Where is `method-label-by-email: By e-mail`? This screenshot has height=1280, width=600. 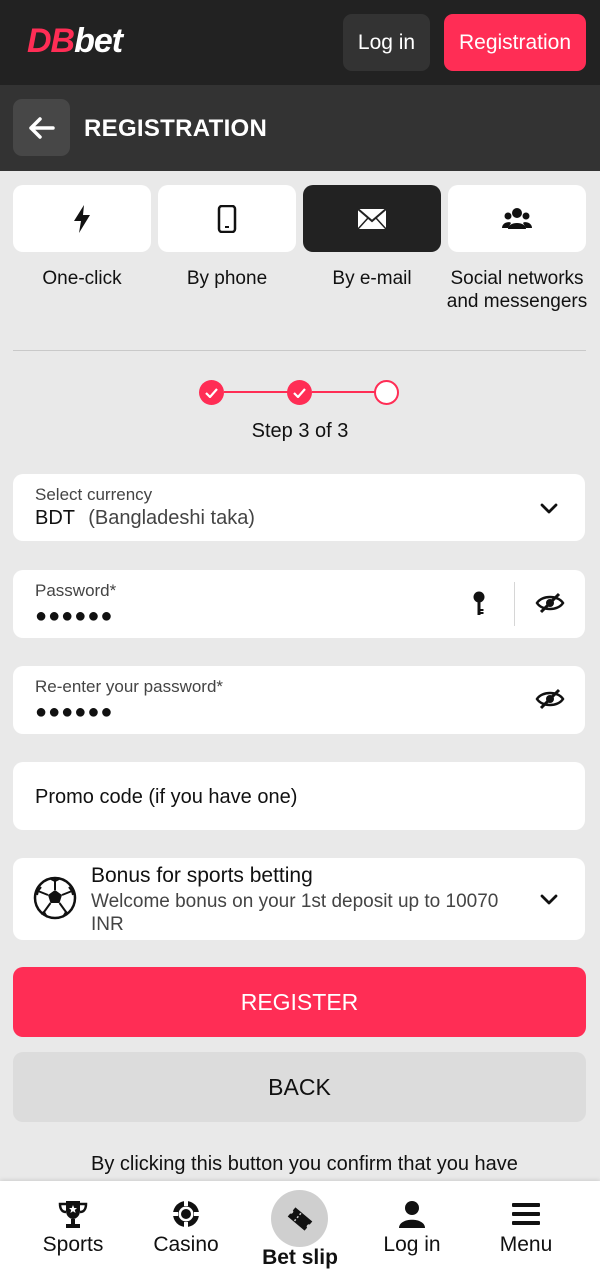
method-label-by-email: By e-mail is located at coordinates (372, 278).